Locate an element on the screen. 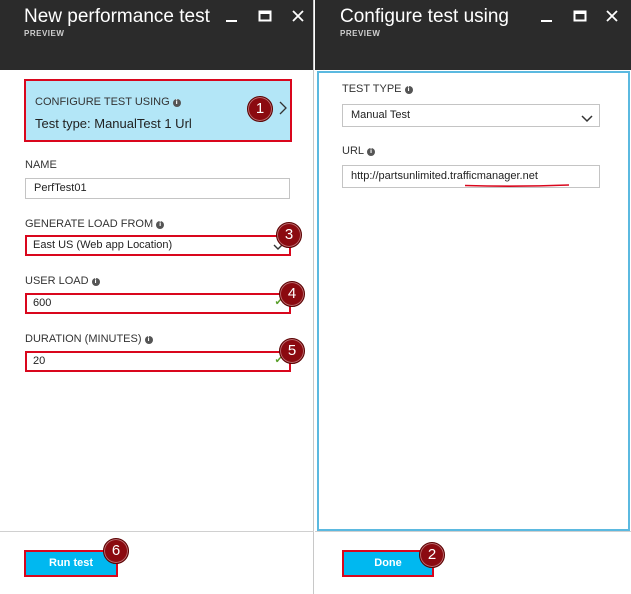 The width and height of the screenshot is (631, 594). config-card-title: CONFIGURE TEST USING i is located at coordinates (108, 102).